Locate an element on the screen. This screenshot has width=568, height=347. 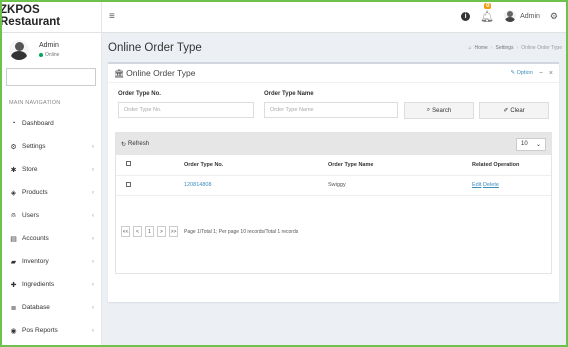
column-header: Order Type No. is located at coordinates (256, 165).